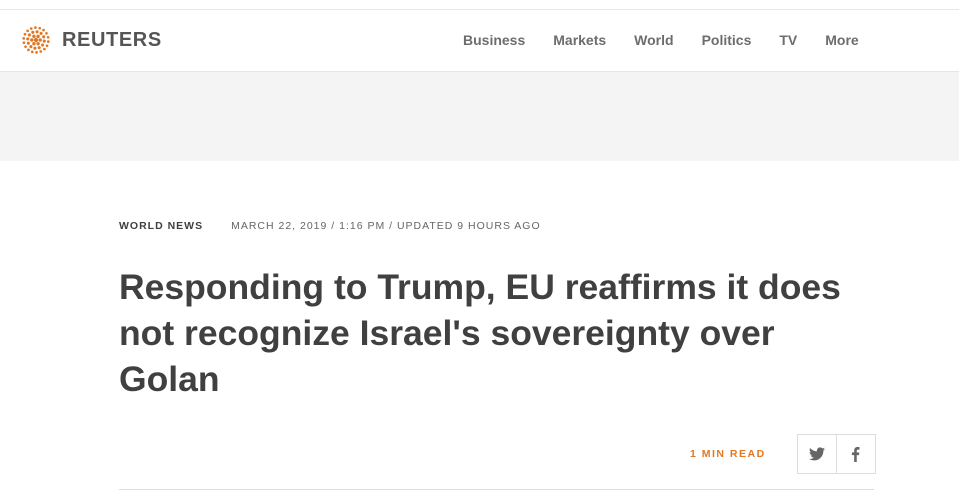  What do you see at coordinates (727, 40) in the screenshot?
I see `nav-item-politics: Politics` at bounding box center [727, 40].